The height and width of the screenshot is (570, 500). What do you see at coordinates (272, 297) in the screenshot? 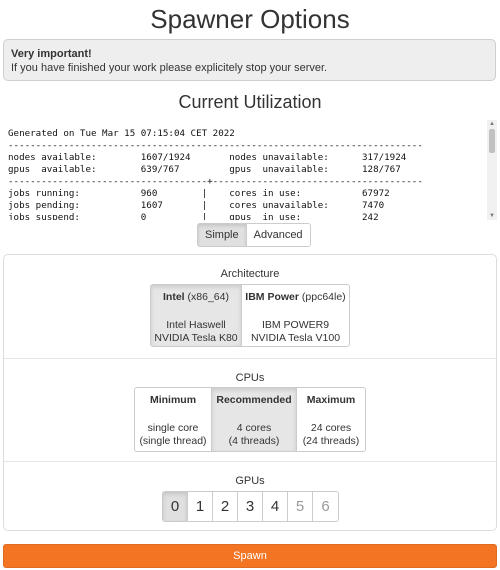
I see `ibm-title: IBM Power` at bounding box center [272, 297].